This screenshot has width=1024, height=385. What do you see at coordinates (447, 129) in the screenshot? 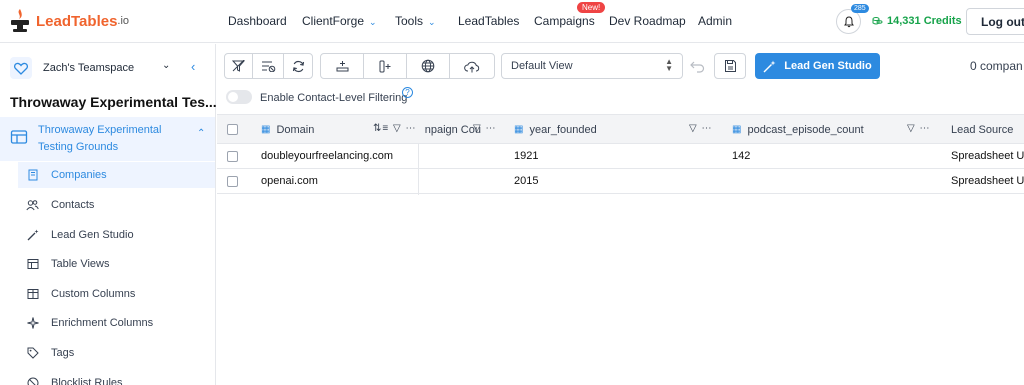
I see `column-header-campaign-count: npaign Cou` at bounding box center [447, 129].